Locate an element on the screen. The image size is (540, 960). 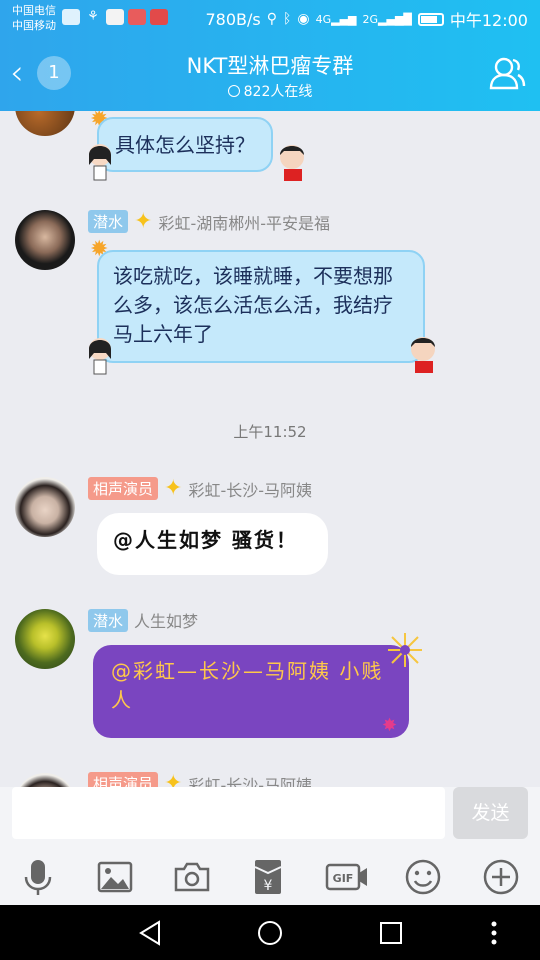
online-icon is located at coordinates (233, 91).